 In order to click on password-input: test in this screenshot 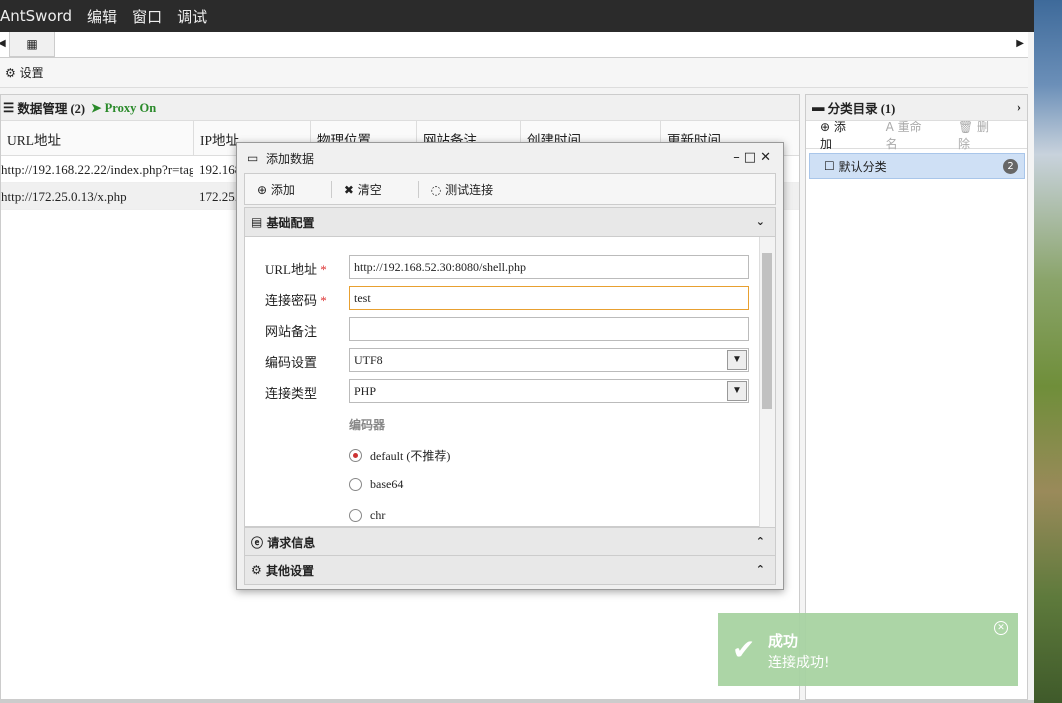, I will do `click(549, 298)`.